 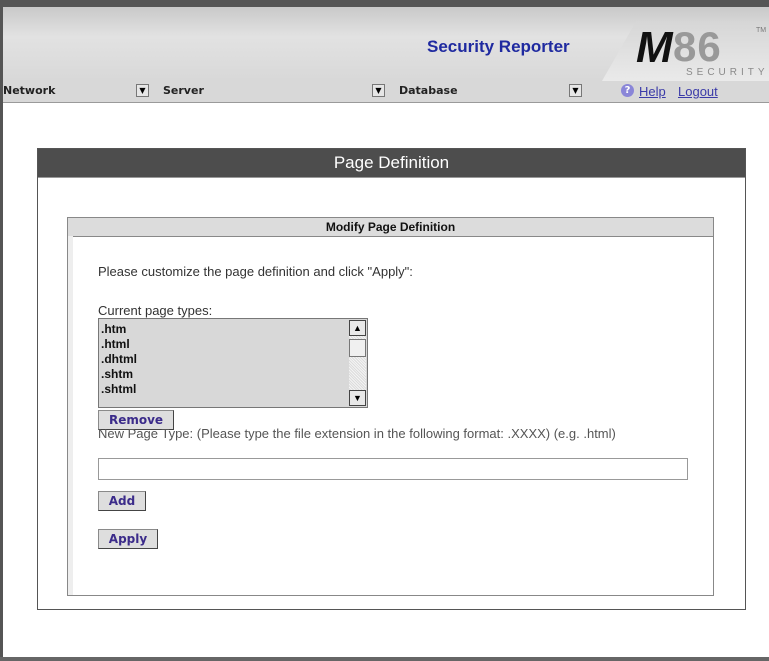 What do you see at coordinates (627, 90) in the screenshot?
I see `help-icon: ?` at bounding box center [627, 90].